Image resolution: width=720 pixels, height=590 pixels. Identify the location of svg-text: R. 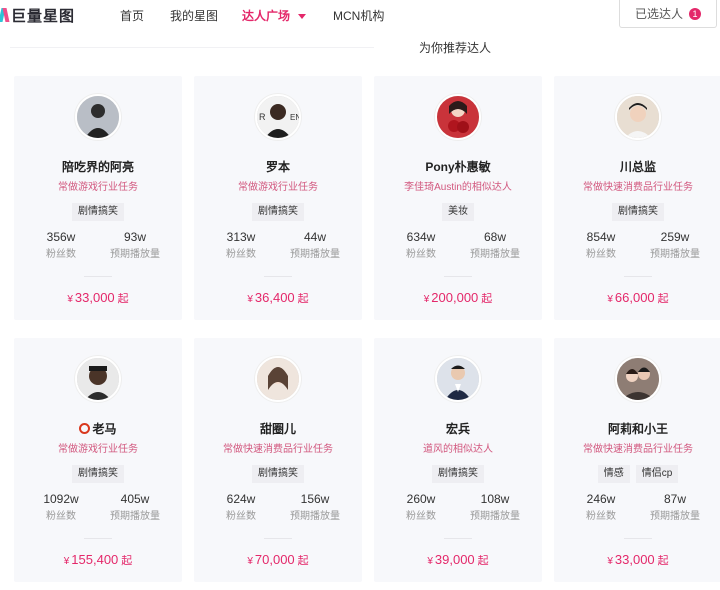
(262, 117).